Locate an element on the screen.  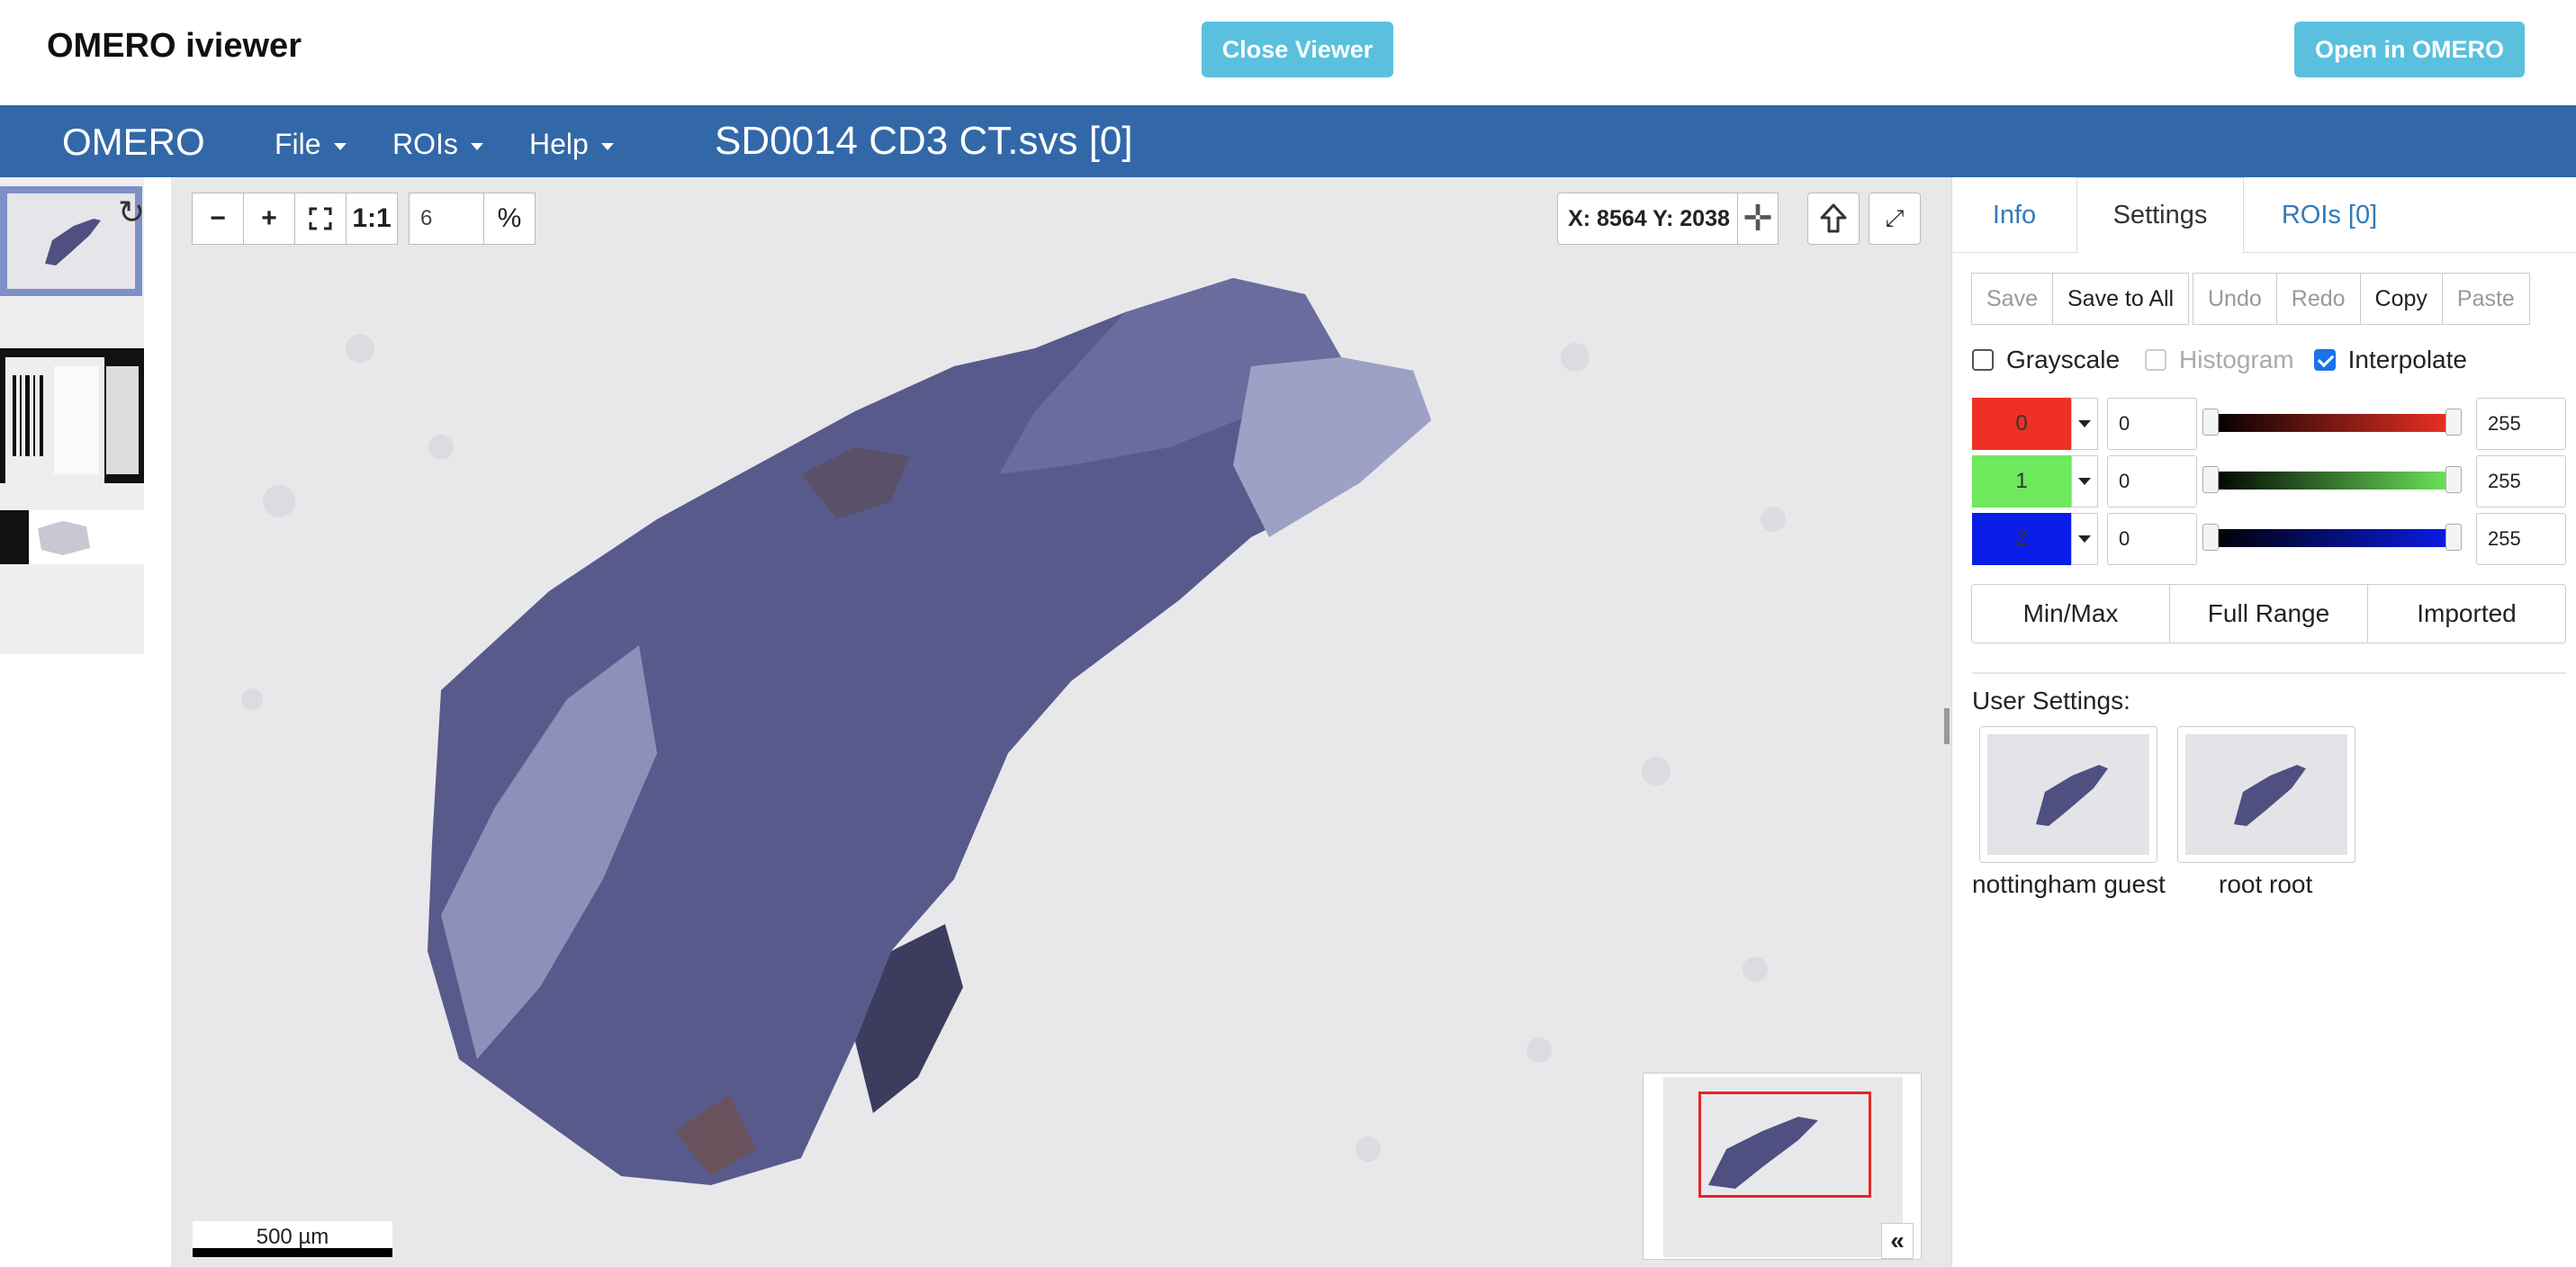
slide-label-image is located at coordinates (72, 415).